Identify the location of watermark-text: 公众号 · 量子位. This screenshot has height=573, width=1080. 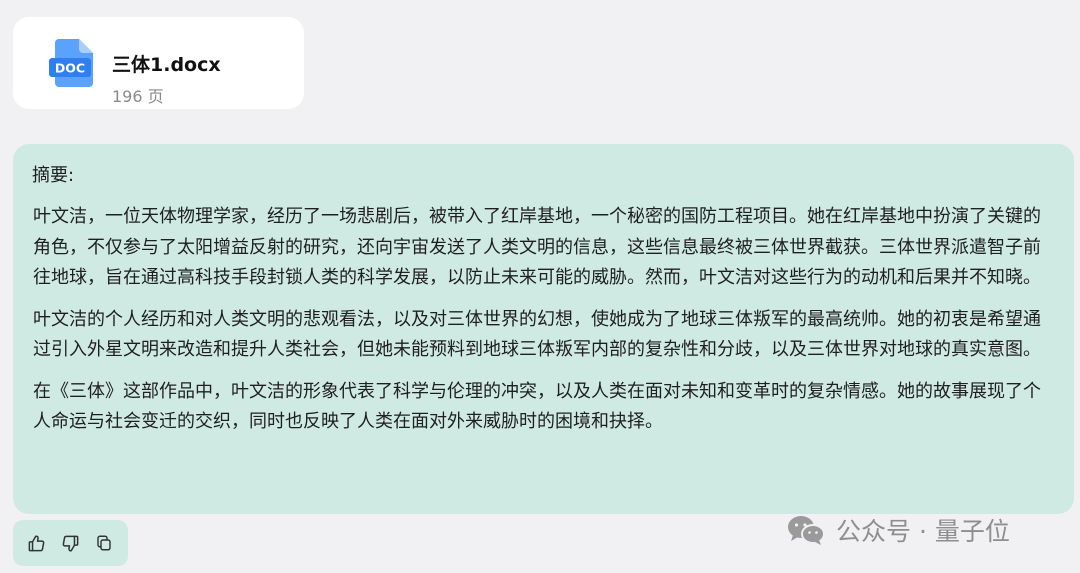
(923, 531).